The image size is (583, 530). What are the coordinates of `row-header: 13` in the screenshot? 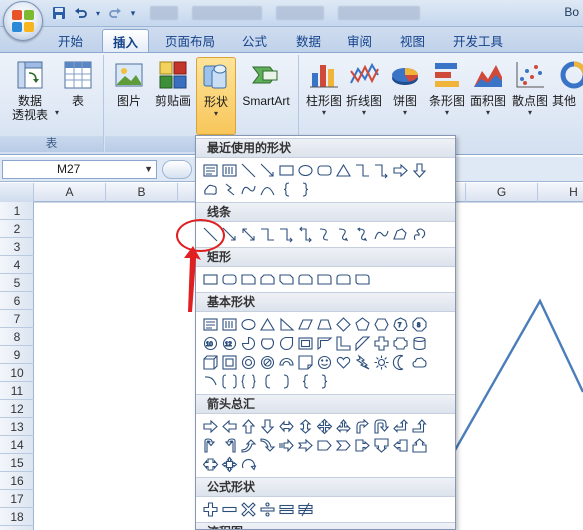 It's located at (17, 427).